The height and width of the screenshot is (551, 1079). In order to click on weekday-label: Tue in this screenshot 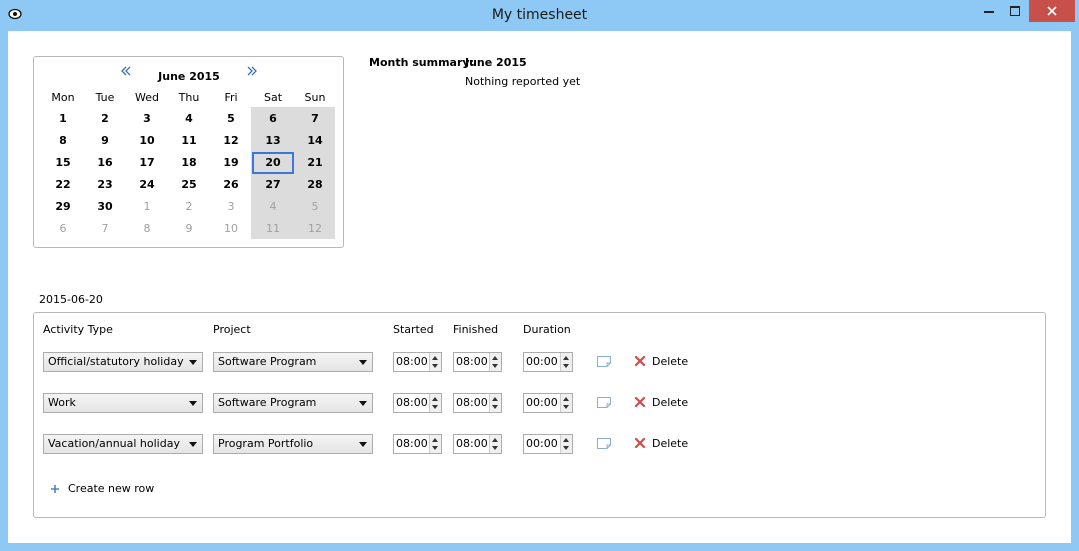, I will do `click(105, 97)`.